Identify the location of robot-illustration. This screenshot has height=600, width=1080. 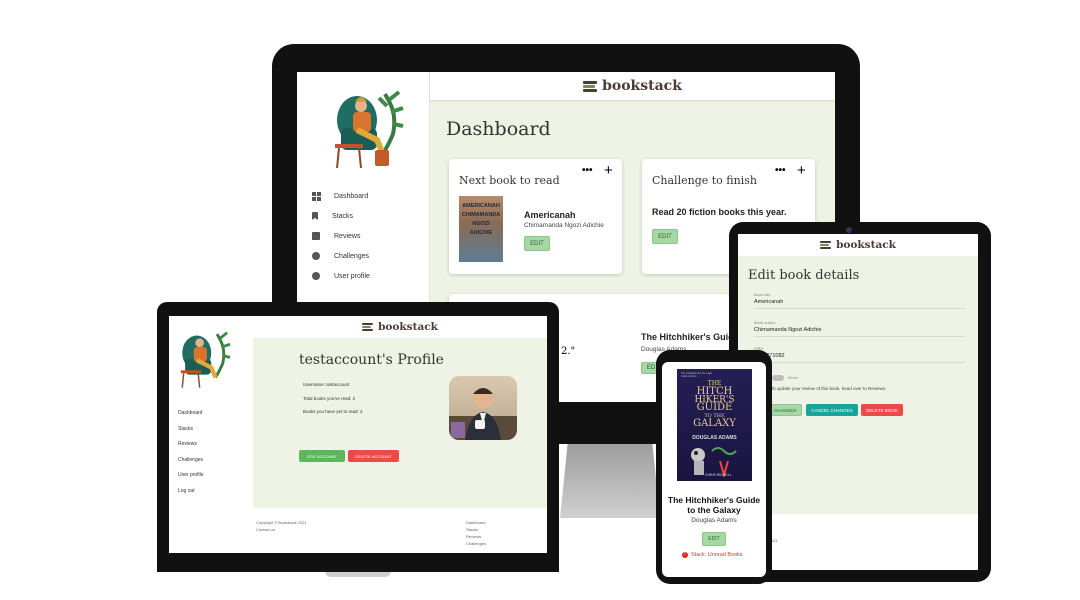
(714, 462).